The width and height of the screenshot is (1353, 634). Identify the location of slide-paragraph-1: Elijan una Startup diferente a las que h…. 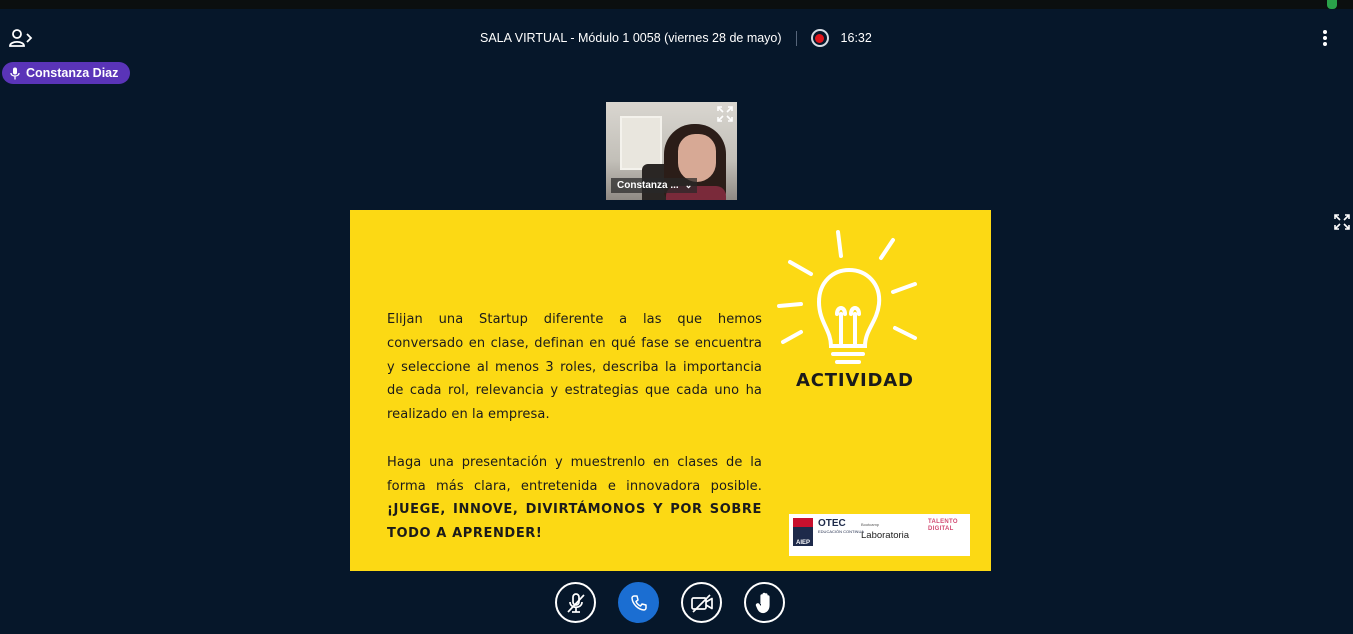
(574, 367).